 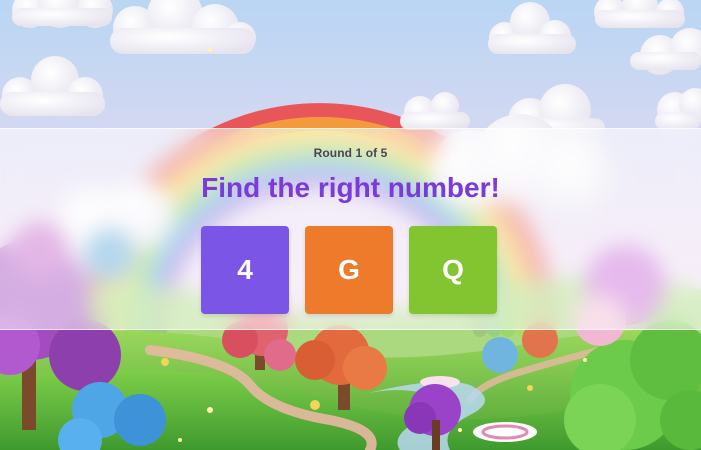 I want to click on round-indicator: Round 1 of 5, so click(x=350, y=153).